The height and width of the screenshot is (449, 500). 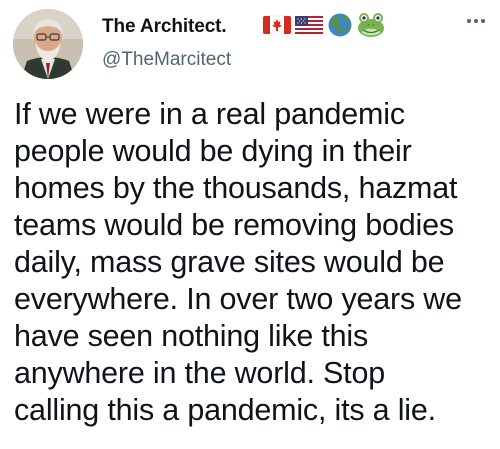 What do you see at coordinates (164, 27) in the screenshot?
I see `display-name: The Architect.` at bounding box center [164, 27].